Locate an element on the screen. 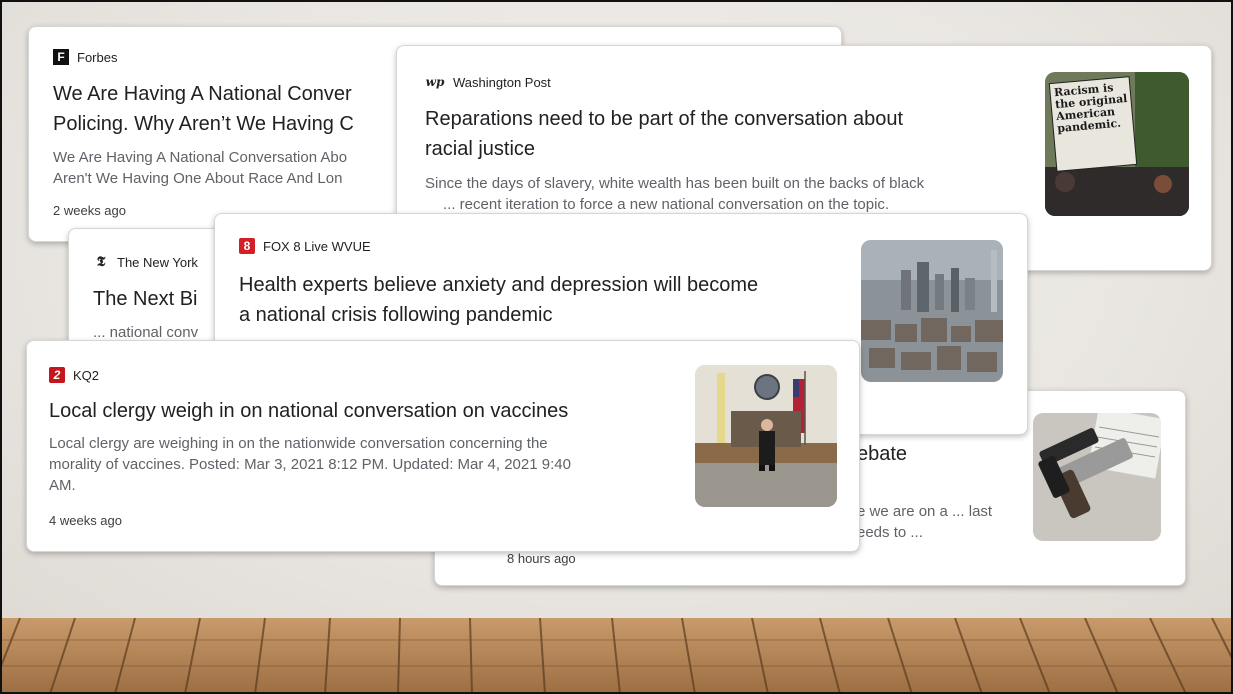 The width and height of the screenshot is (1233, 694). title-line: racial justice is located at coordinates (480, 149).